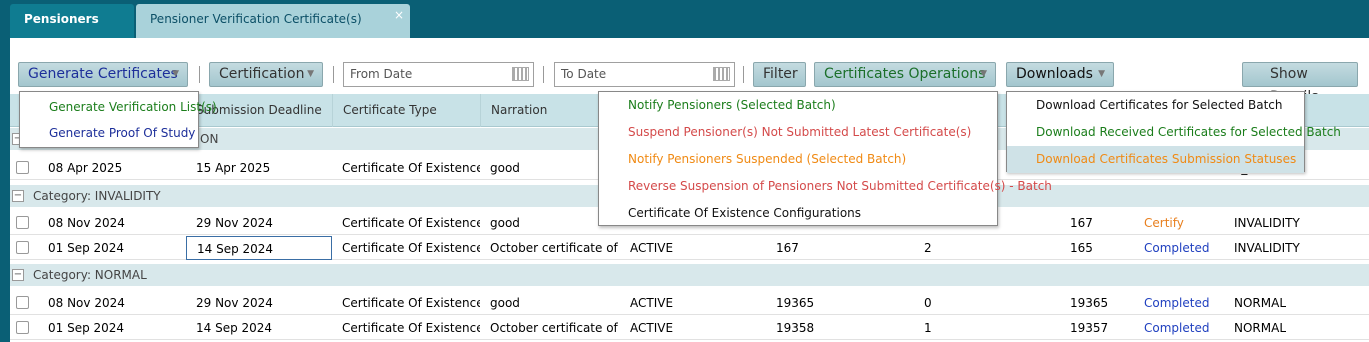 The image size is (1369, 342). I want to click on from-date-field: From Date, so click(438, 74).